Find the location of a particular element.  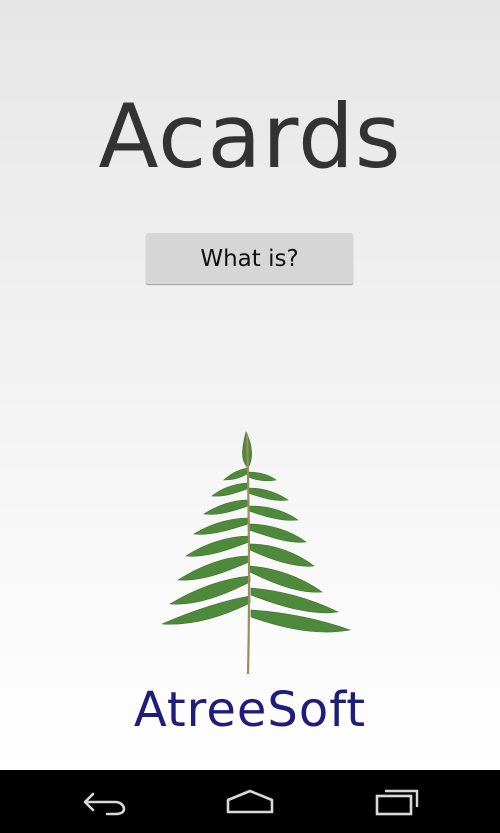

fern-leaf-icon is located at coordinates (256, 553).